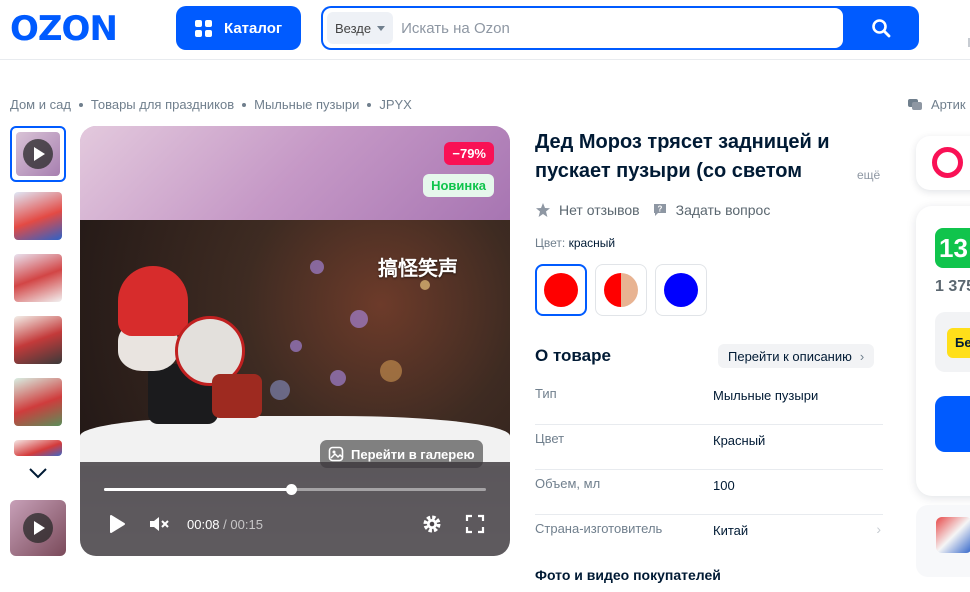 This screenshot has width=970, height=592. I want to click on price-card: 13 1 375 Бе, so click(943, 351).